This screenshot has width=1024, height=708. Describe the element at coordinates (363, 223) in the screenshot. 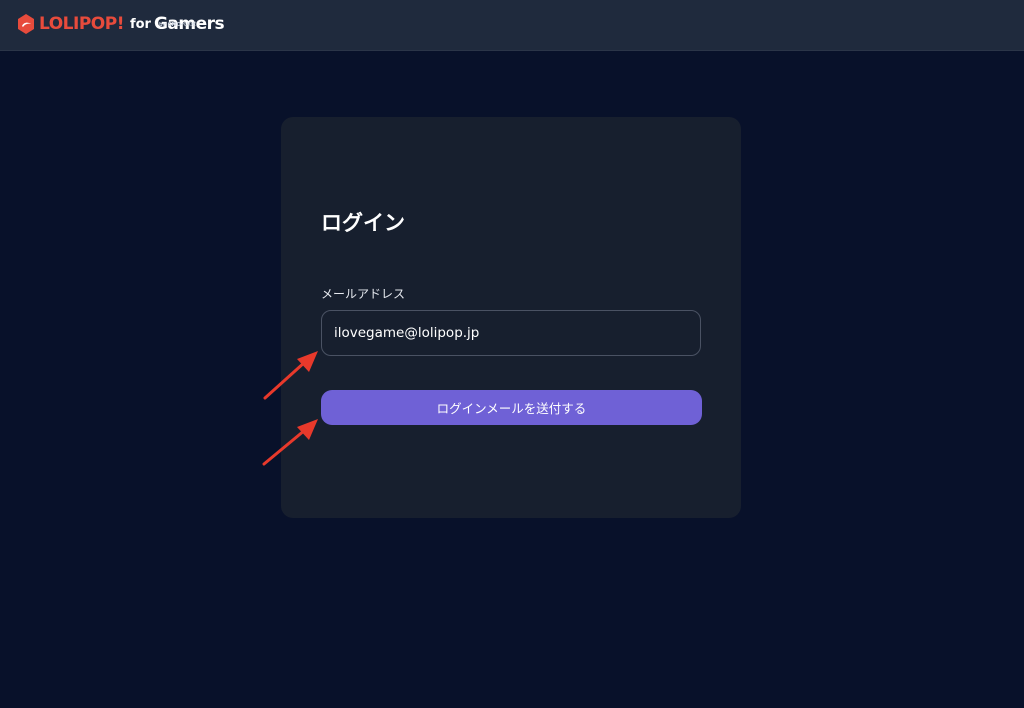

I see `page-title: ログイン` at that location.